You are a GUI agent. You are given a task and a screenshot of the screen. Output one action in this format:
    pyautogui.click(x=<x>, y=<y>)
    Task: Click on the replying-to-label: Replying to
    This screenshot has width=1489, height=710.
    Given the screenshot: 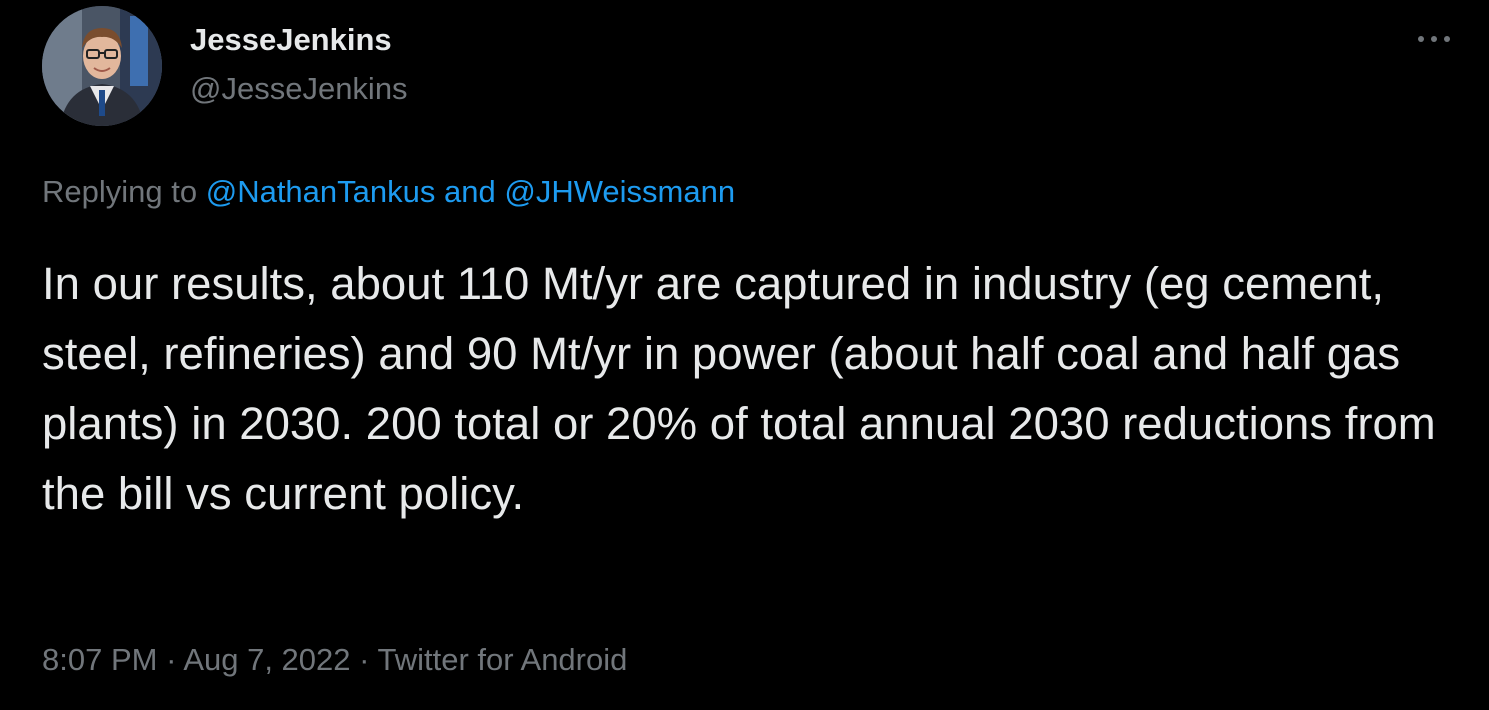 What is the action you would take?
    pyautogui.click(x=120, y=191)
    